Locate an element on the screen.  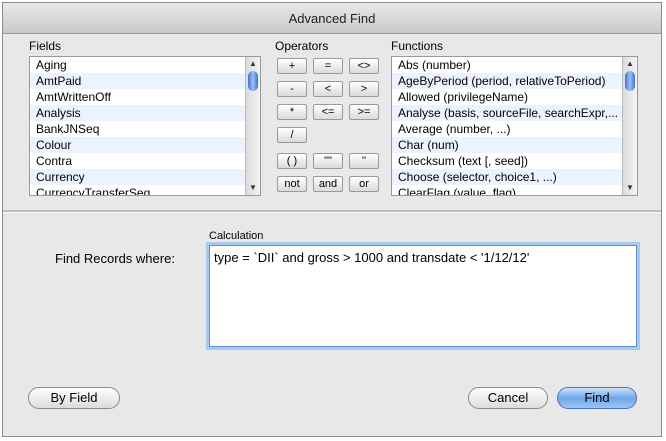
calculation-input is located at coordinates (423, 296).